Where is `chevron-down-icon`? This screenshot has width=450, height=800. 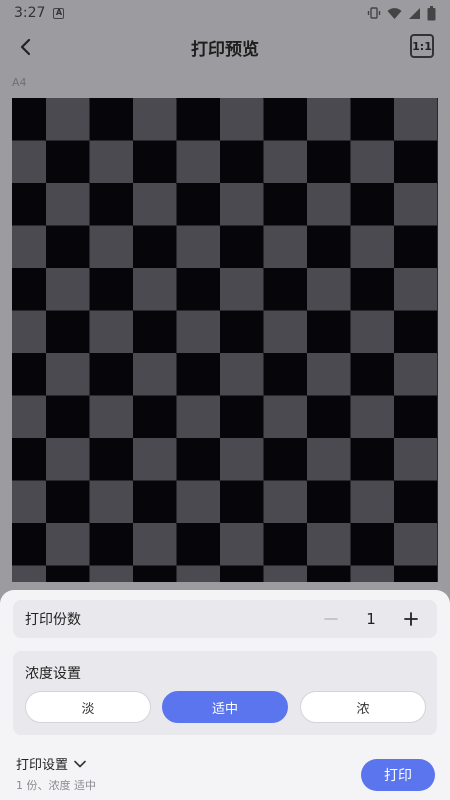
chevron-down-icon is located at coordinates (80, 763).